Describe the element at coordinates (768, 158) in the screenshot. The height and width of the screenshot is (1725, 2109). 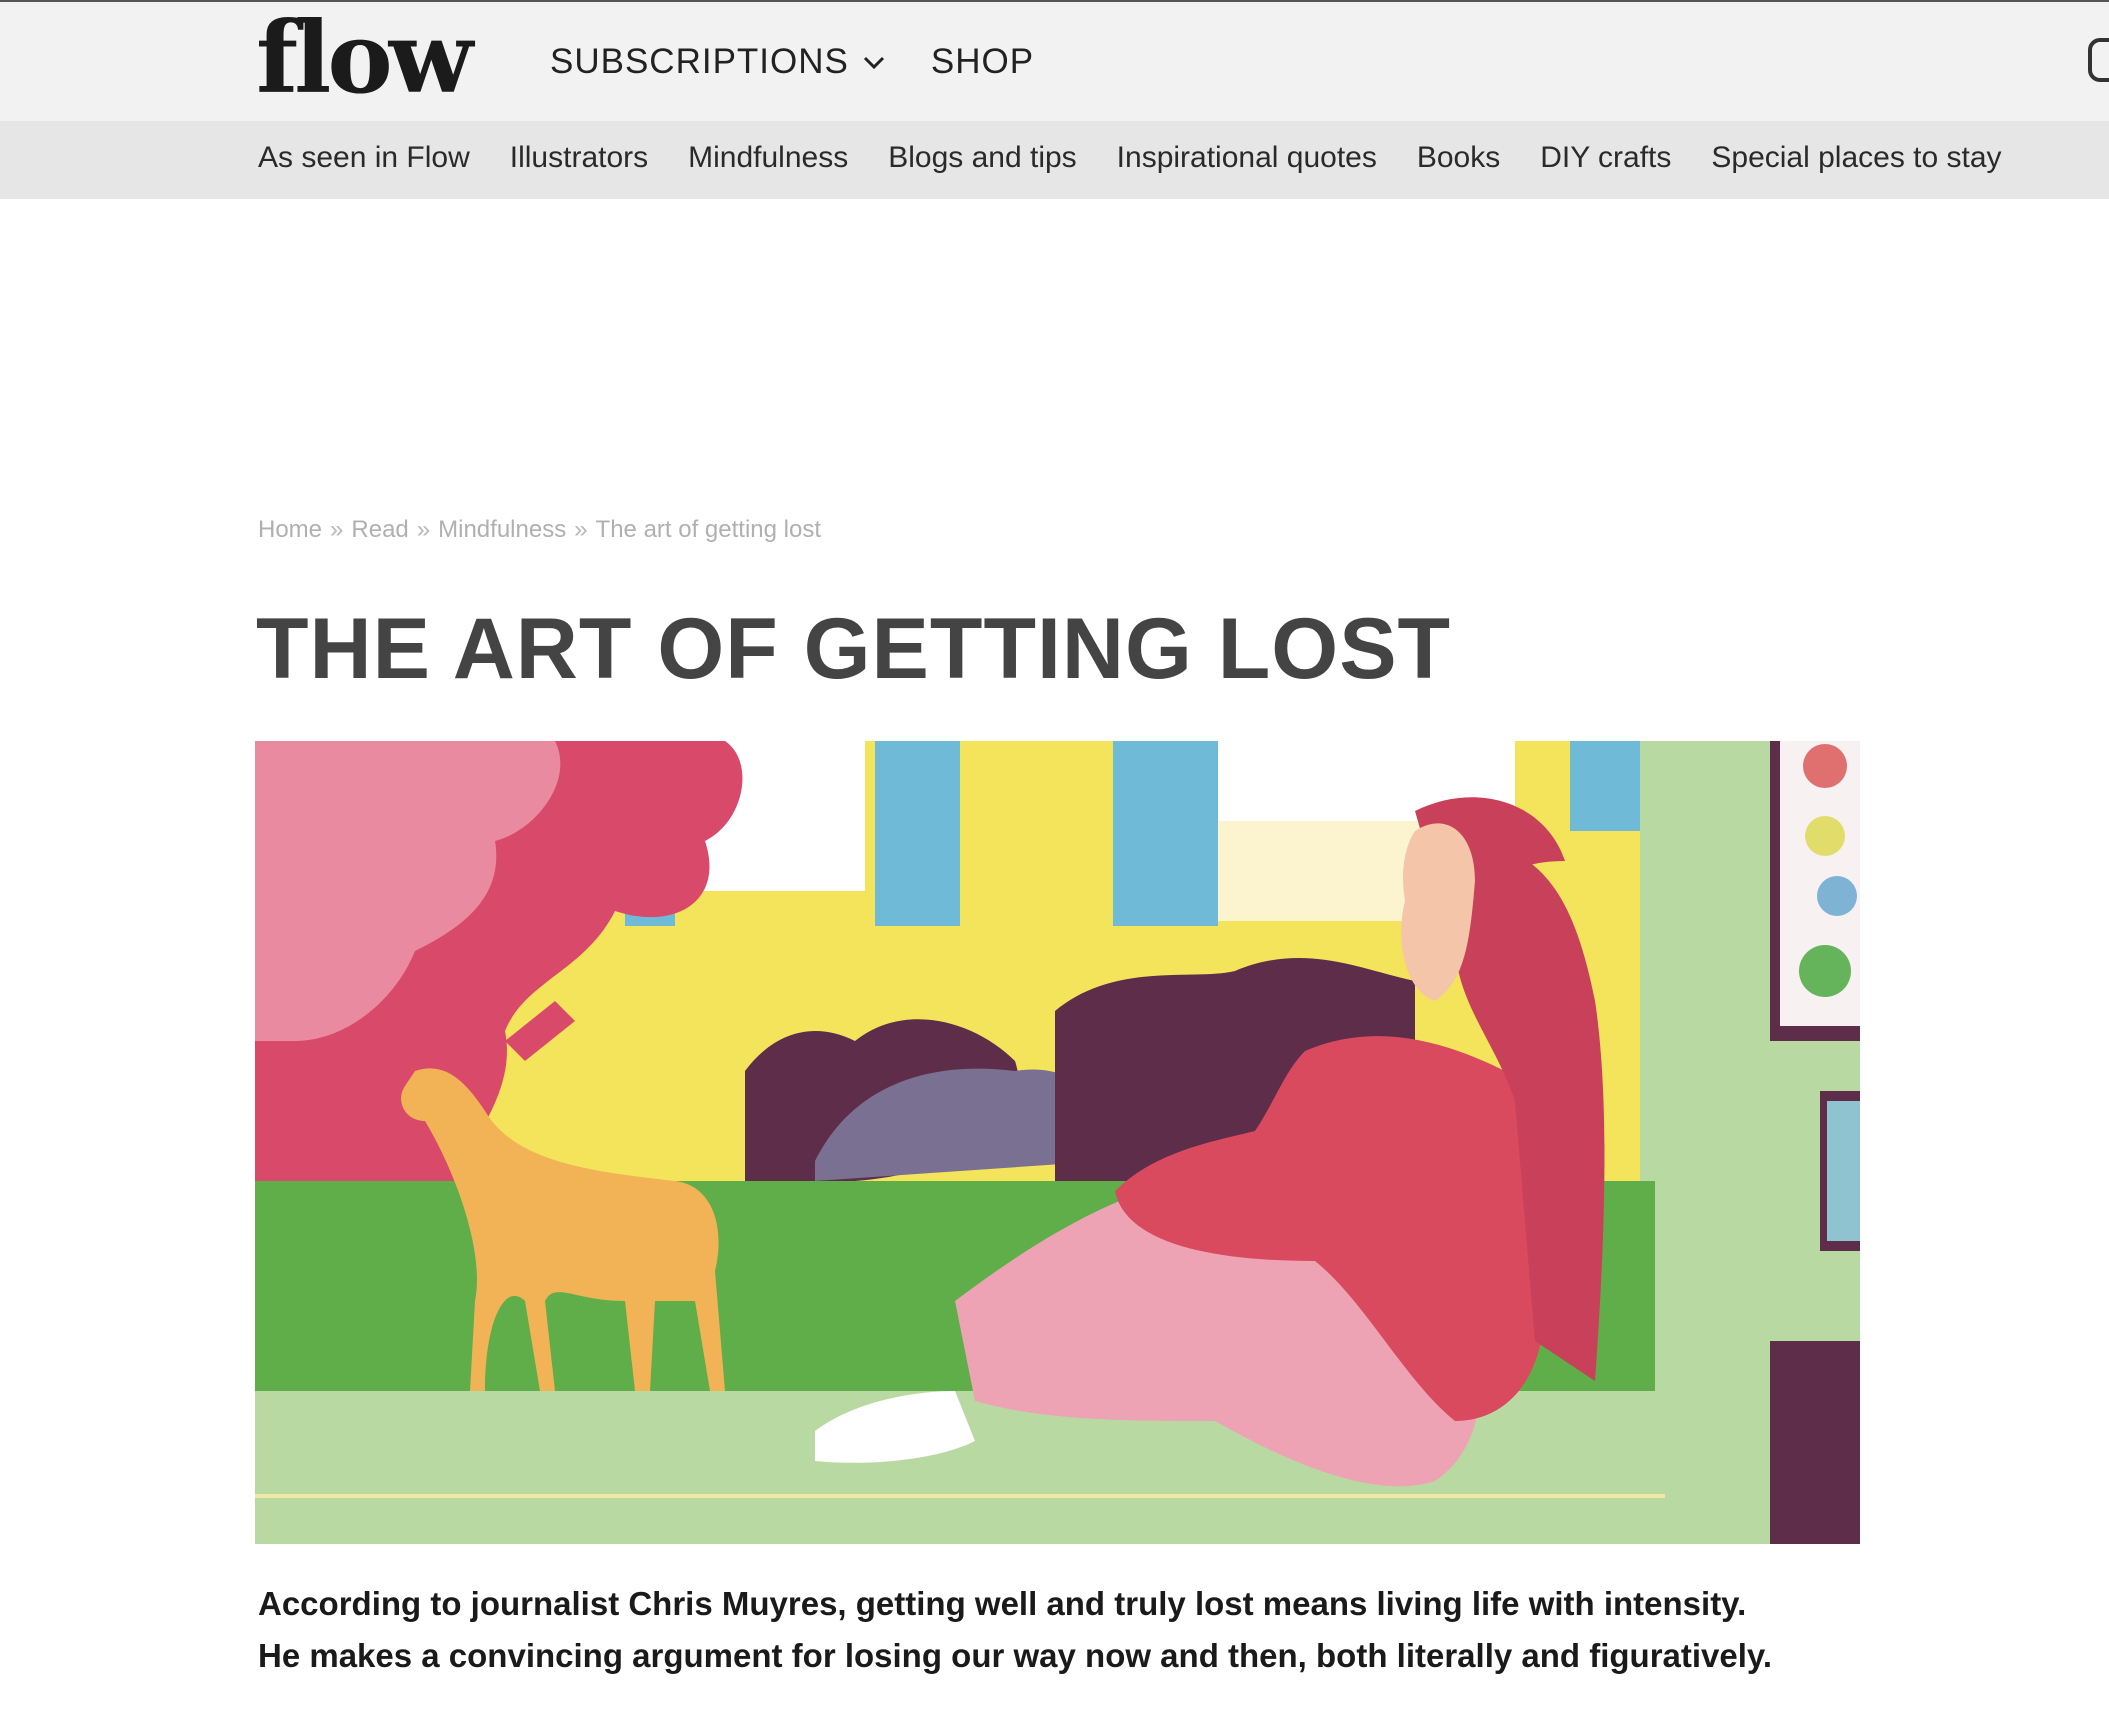
I see `category-mindfulness: Mindfulness` at that location.